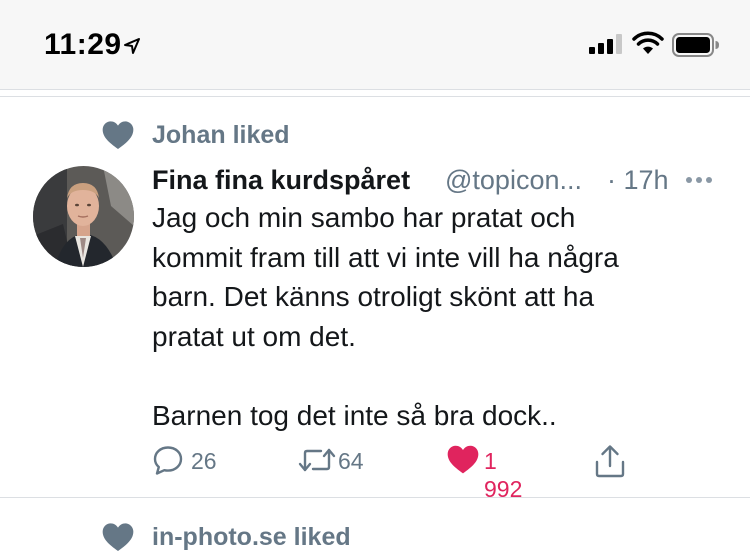  I want to click on tweet-text-line: barn. Det känns otroligt skönt att ha, so click(373, 296).